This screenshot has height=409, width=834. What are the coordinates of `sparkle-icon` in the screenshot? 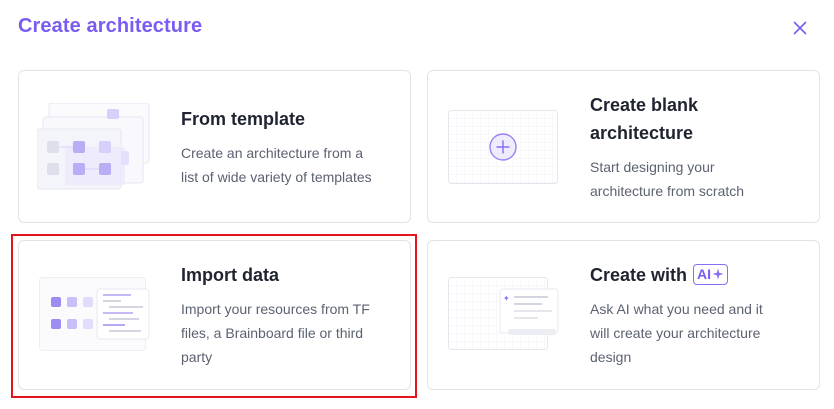 It's located at (718, 274).